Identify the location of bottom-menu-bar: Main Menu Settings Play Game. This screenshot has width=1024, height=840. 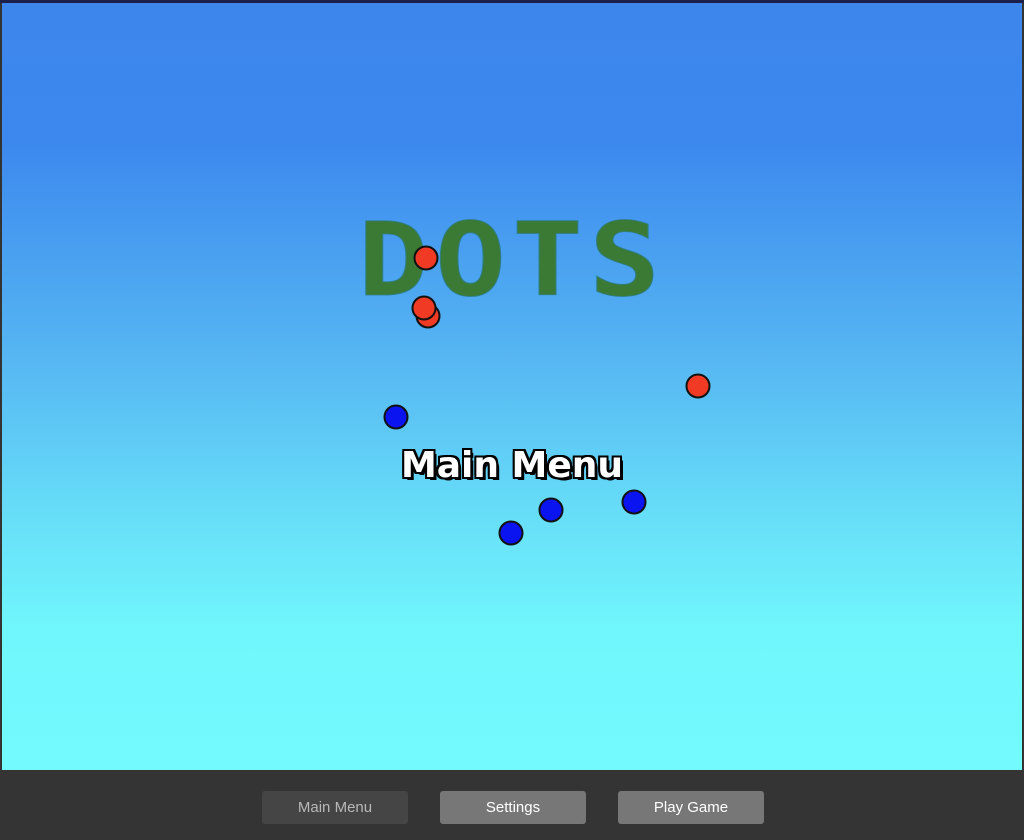
(512, 805).